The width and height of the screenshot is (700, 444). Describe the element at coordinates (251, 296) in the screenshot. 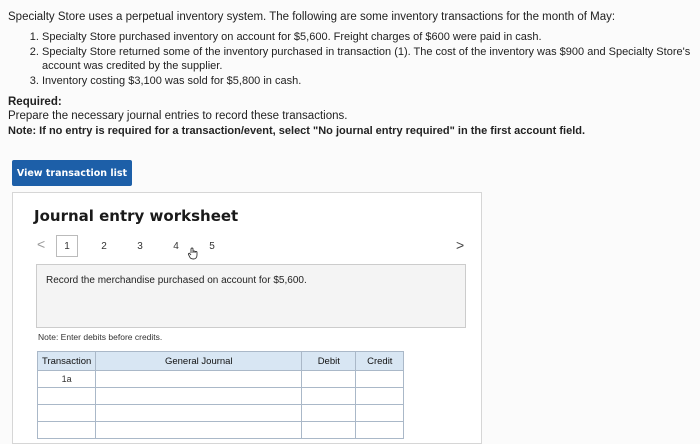

I see `prompt-box` at that location.